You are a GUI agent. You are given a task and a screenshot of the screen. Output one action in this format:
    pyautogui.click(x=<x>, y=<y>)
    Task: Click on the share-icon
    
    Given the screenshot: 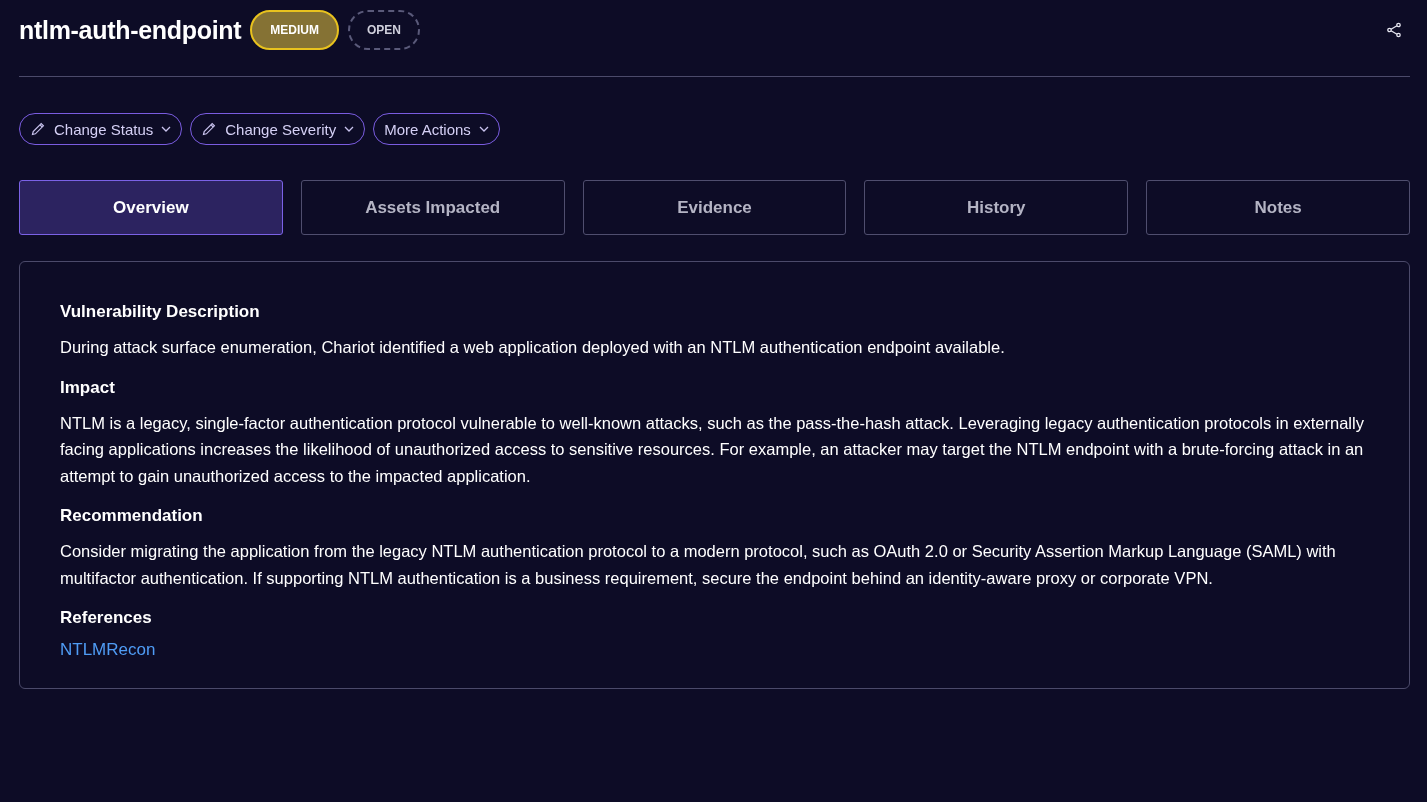 What is the action you would take?
    pyautogui.click(x=1394, y=30)
    